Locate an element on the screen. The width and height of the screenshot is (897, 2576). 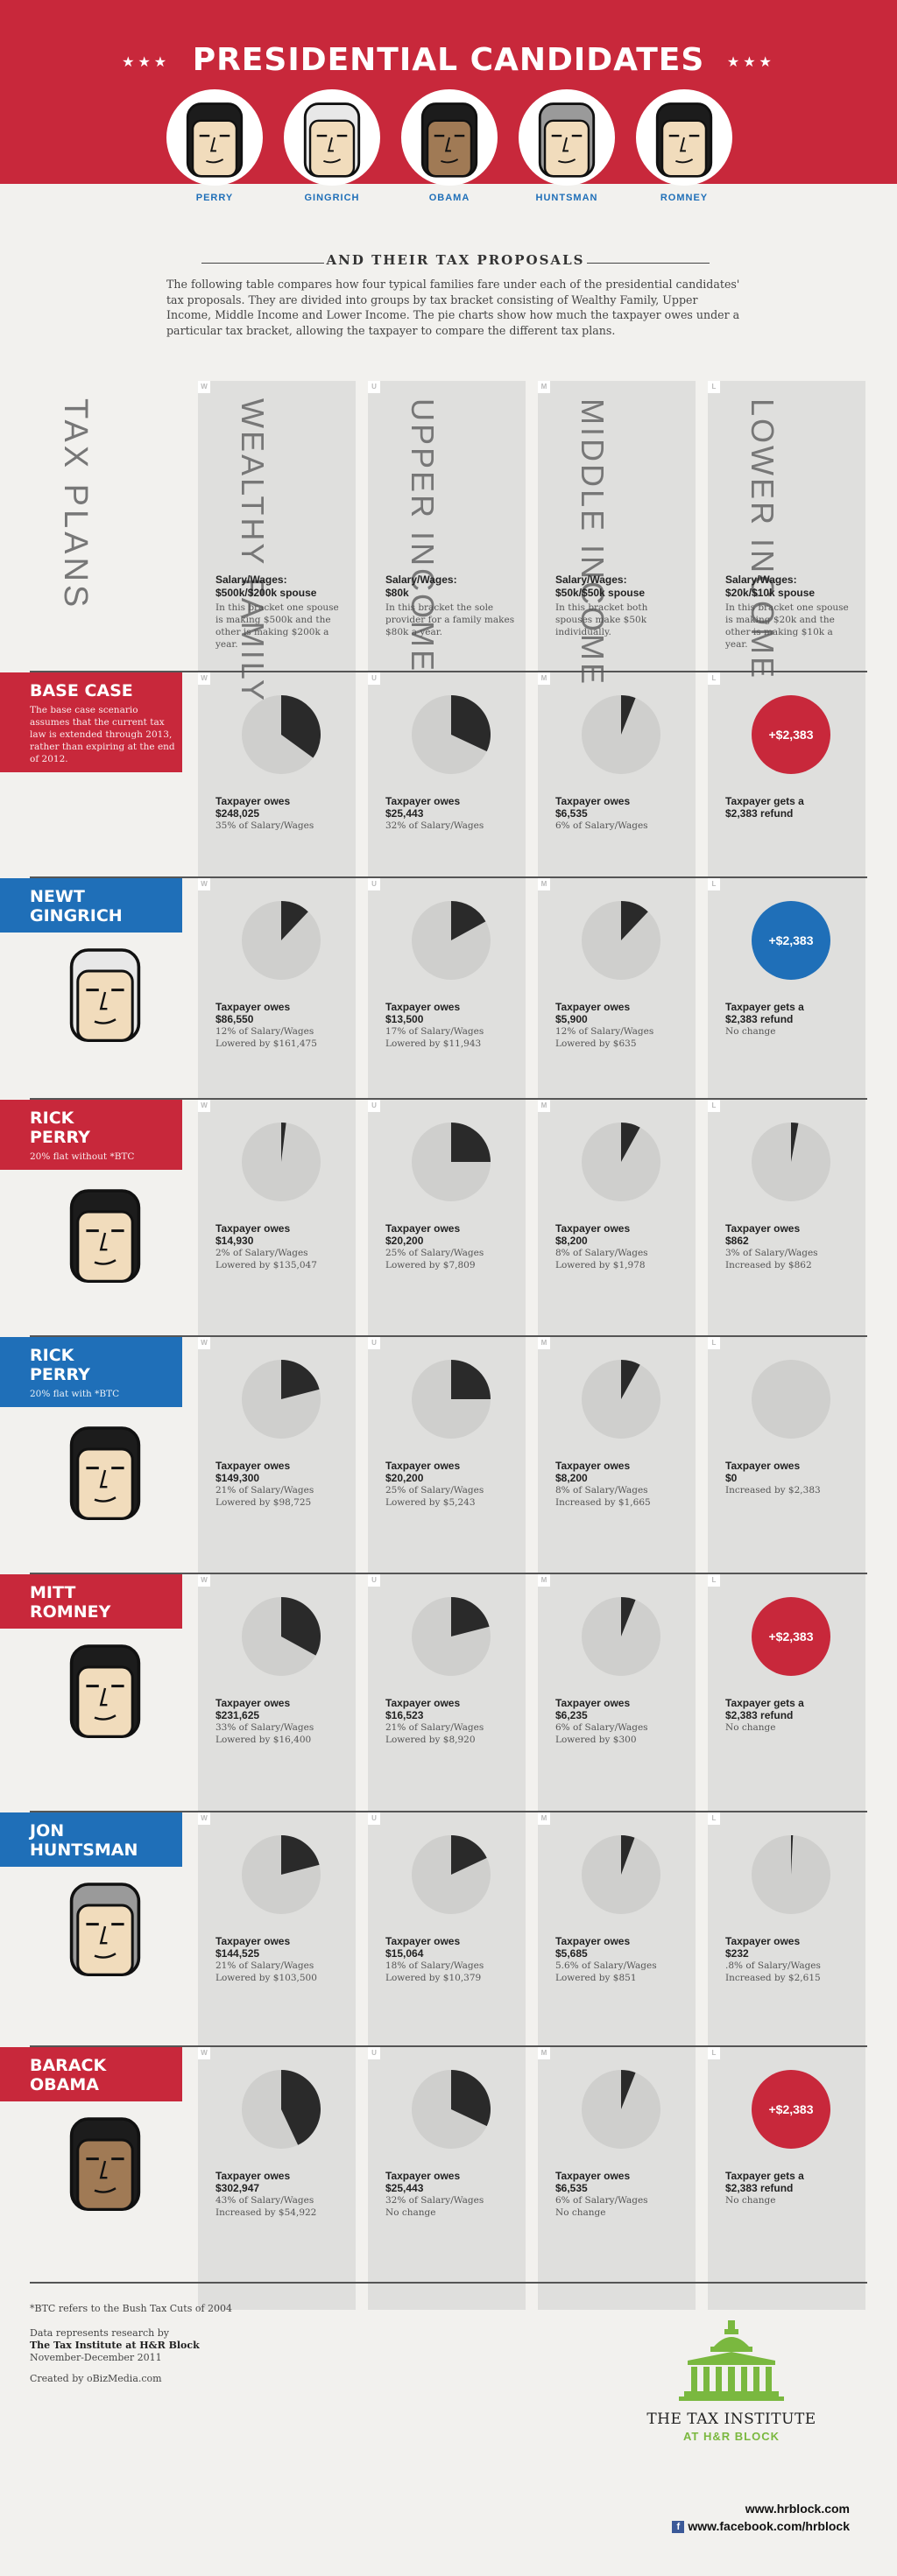
cell-text: Taxpayer owes $25,443 32% of Salary/Wages is located at coordinates (453, 813).